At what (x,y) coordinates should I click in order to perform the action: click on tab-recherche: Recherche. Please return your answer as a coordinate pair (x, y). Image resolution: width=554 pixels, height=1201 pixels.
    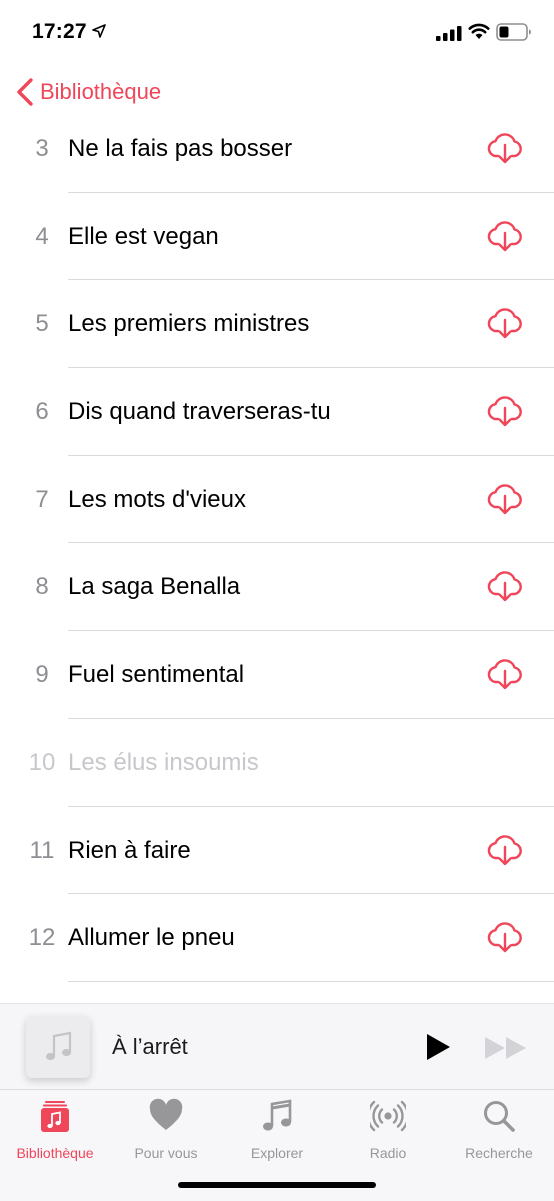
    Looking at the image, I should click on (499, 1133).